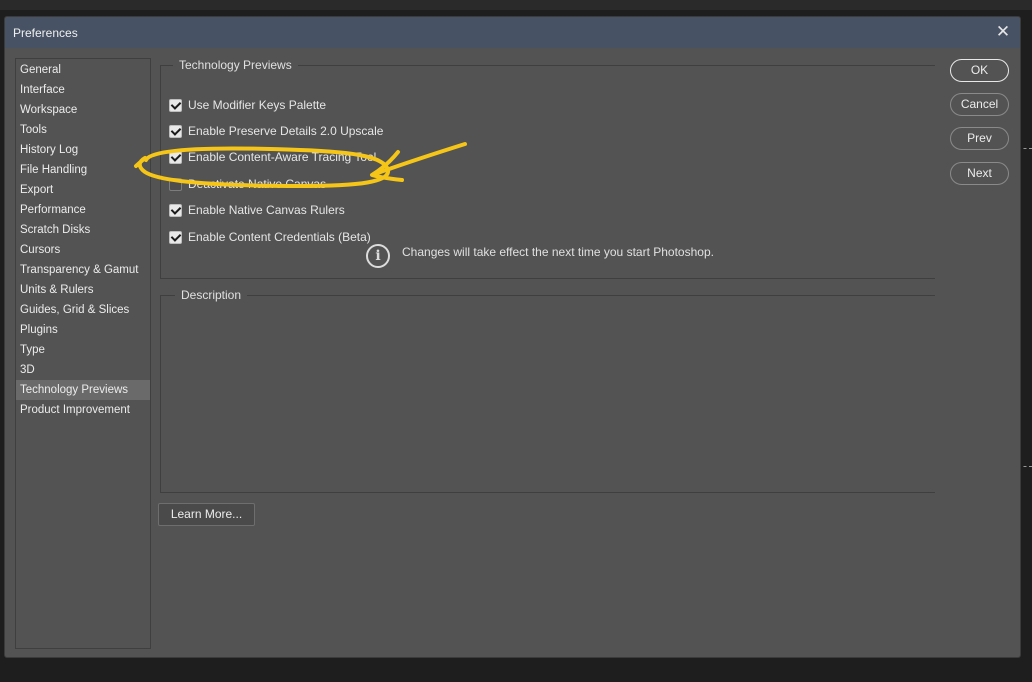 The width and height of the screenshot is (1032, 682). I want to click on option-label: Enable Content-Aware Tracing Tool, so click(282, 157).